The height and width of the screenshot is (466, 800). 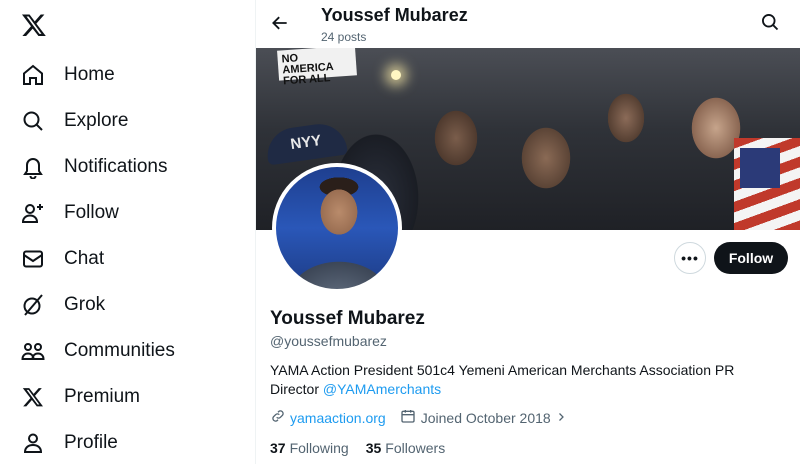 I want to click on more-options-button: •••, so click(x=690, y=258).